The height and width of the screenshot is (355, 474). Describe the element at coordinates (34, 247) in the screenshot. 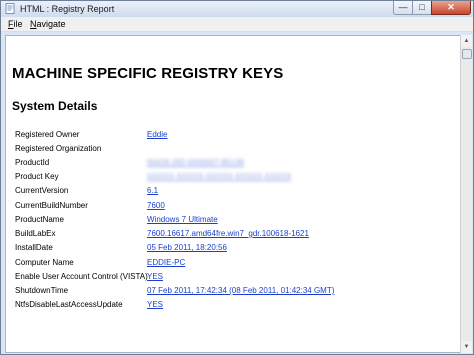

I see `row-key: InstallDate` at that location.